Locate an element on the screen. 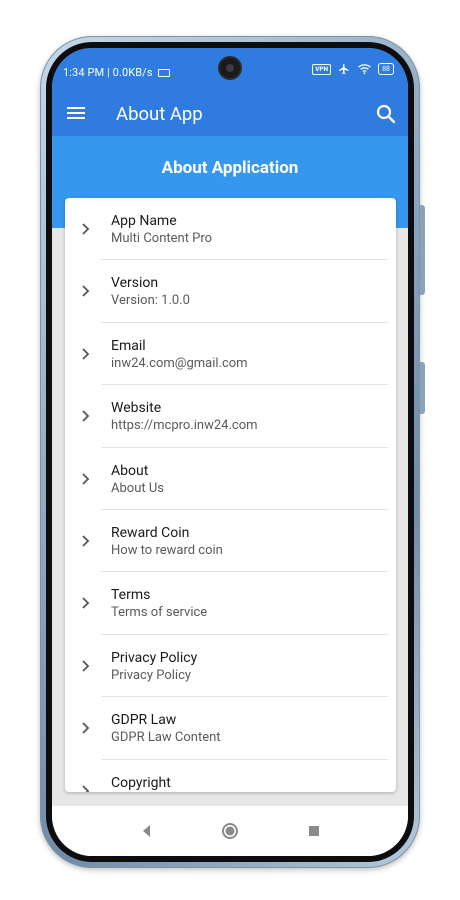 Image resolution: width=460 pixels, height=900 pixels. item-subtitle: Version: 1.0.0 is located at coordinates (150, 301).